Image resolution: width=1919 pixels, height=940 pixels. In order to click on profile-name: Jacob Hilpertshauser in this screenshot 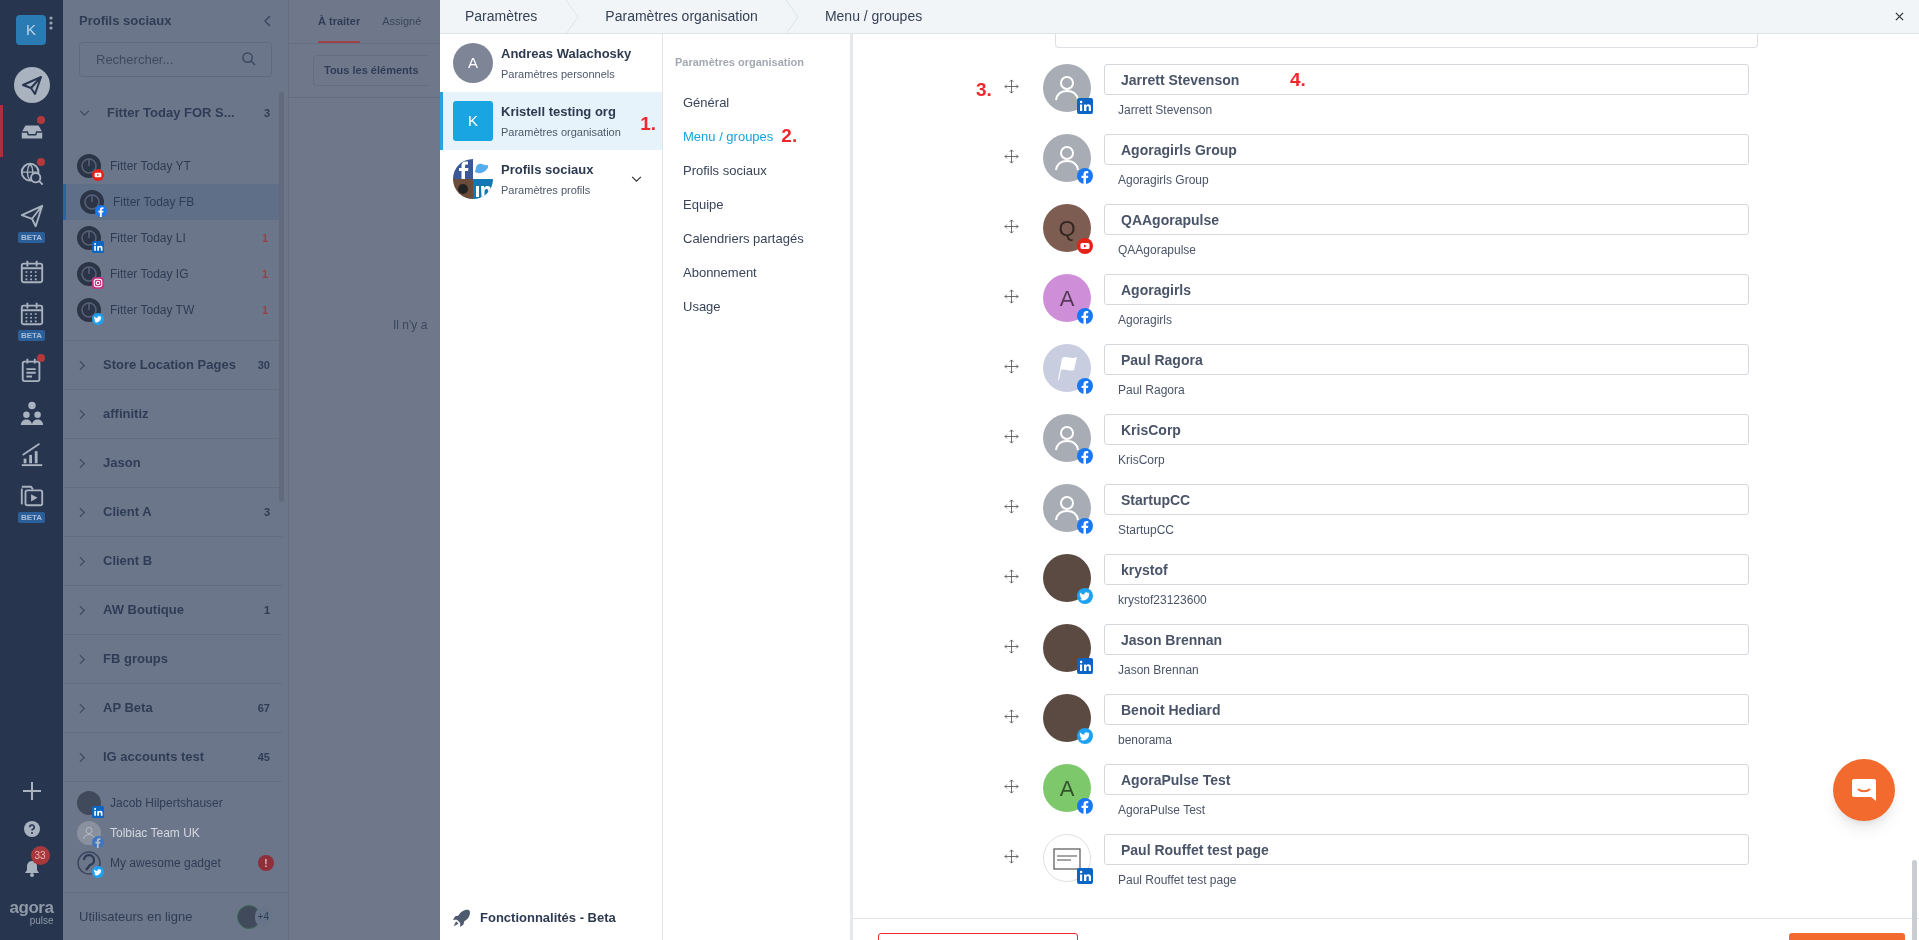, I will do `click(167, 803)`.